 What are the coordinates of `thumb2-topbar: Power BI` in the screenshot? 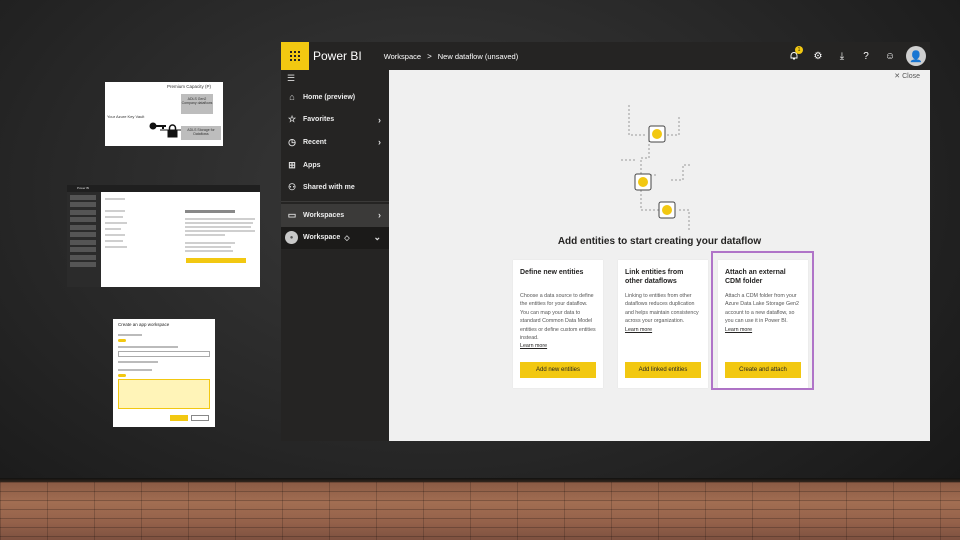 It's located at (163, 188).